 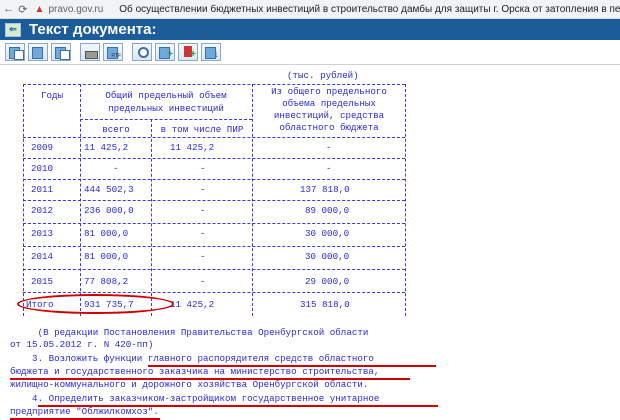 What do you see at coordinates (82, 344) in the screenshot?
I see `text-line: от 15.05.2012 г. N 420-пп)` at bounding box center [82, 344].